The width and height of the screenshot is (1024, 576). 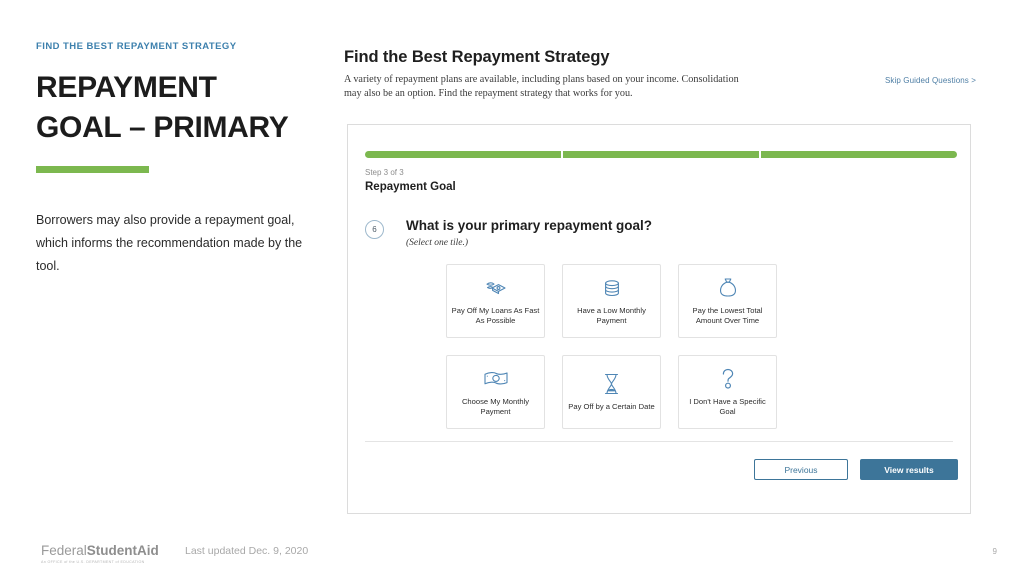 What do you see at coordinates (162, 127) in the screenshot?
I see `page-title-line-2: GOAL – PRIMARY` at bounding box center [162, 127].